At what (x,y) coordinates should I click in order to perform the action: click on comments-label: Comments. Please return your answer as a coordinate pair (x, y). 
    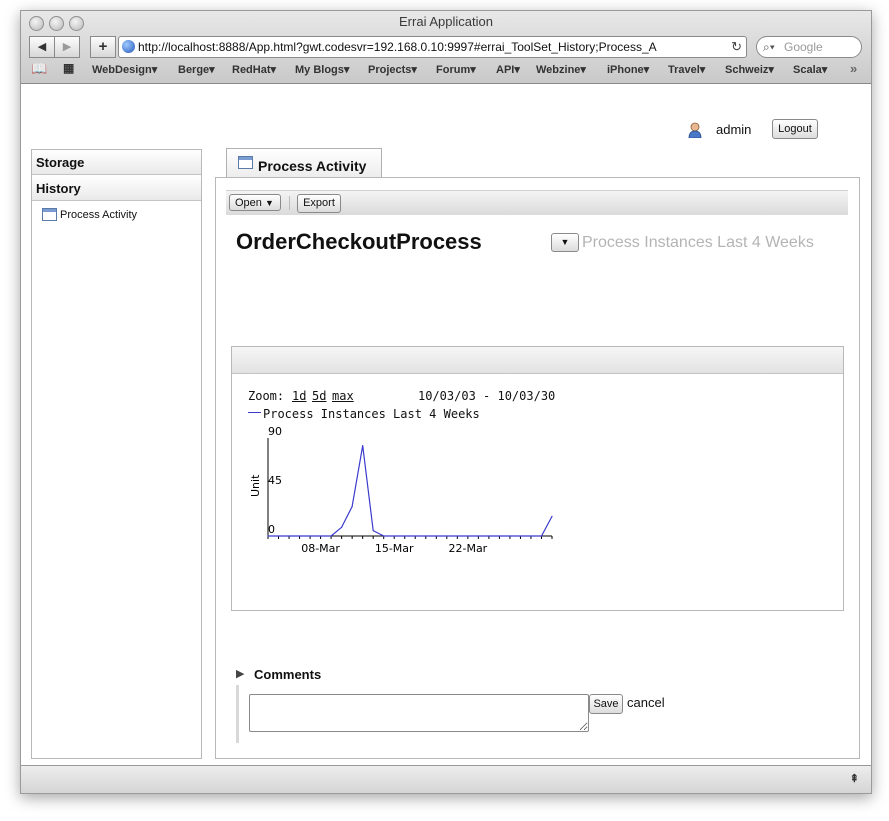
    Looking at the image, I should click on (287, 674).